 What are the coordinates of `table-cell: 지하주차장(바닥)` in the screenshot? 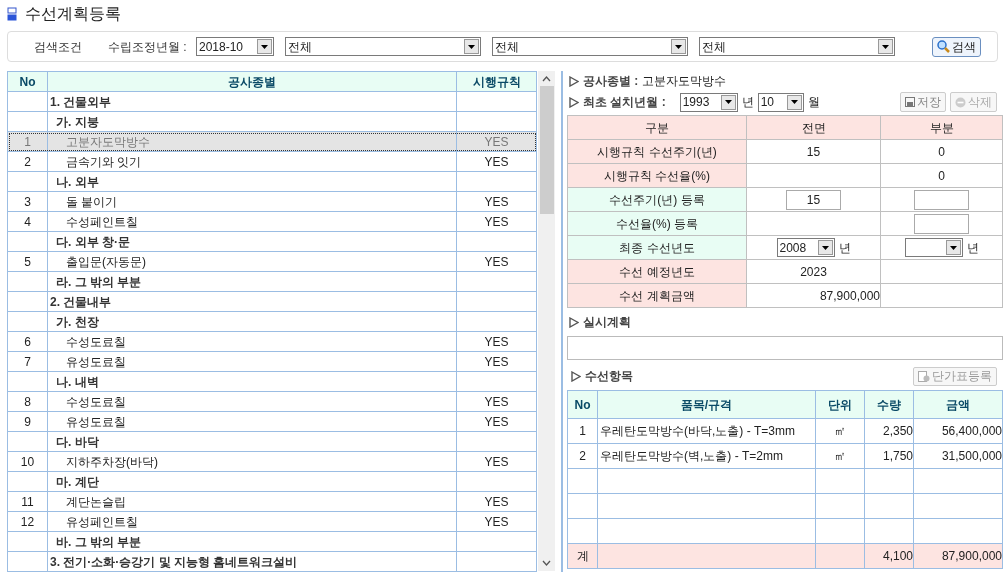 It's located at (252, 461).